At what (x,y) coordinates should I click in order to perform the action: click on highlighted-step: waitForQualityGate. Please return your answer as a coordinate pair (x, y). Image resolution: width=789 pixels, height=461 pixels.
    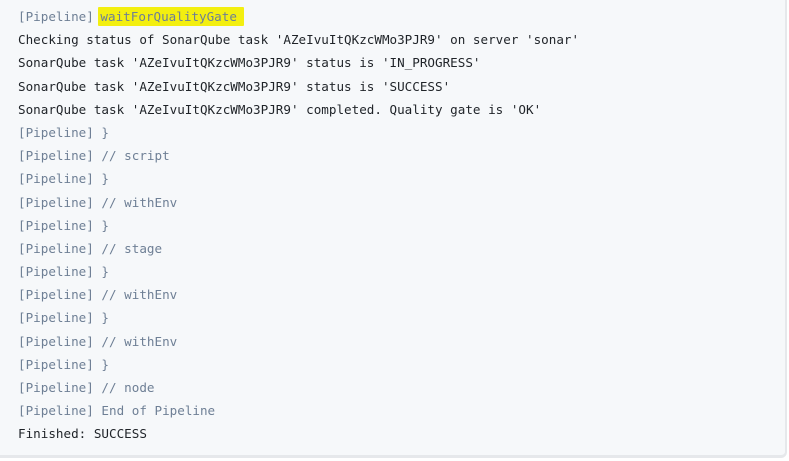
    Looking at the image, I should click on (171, 16).